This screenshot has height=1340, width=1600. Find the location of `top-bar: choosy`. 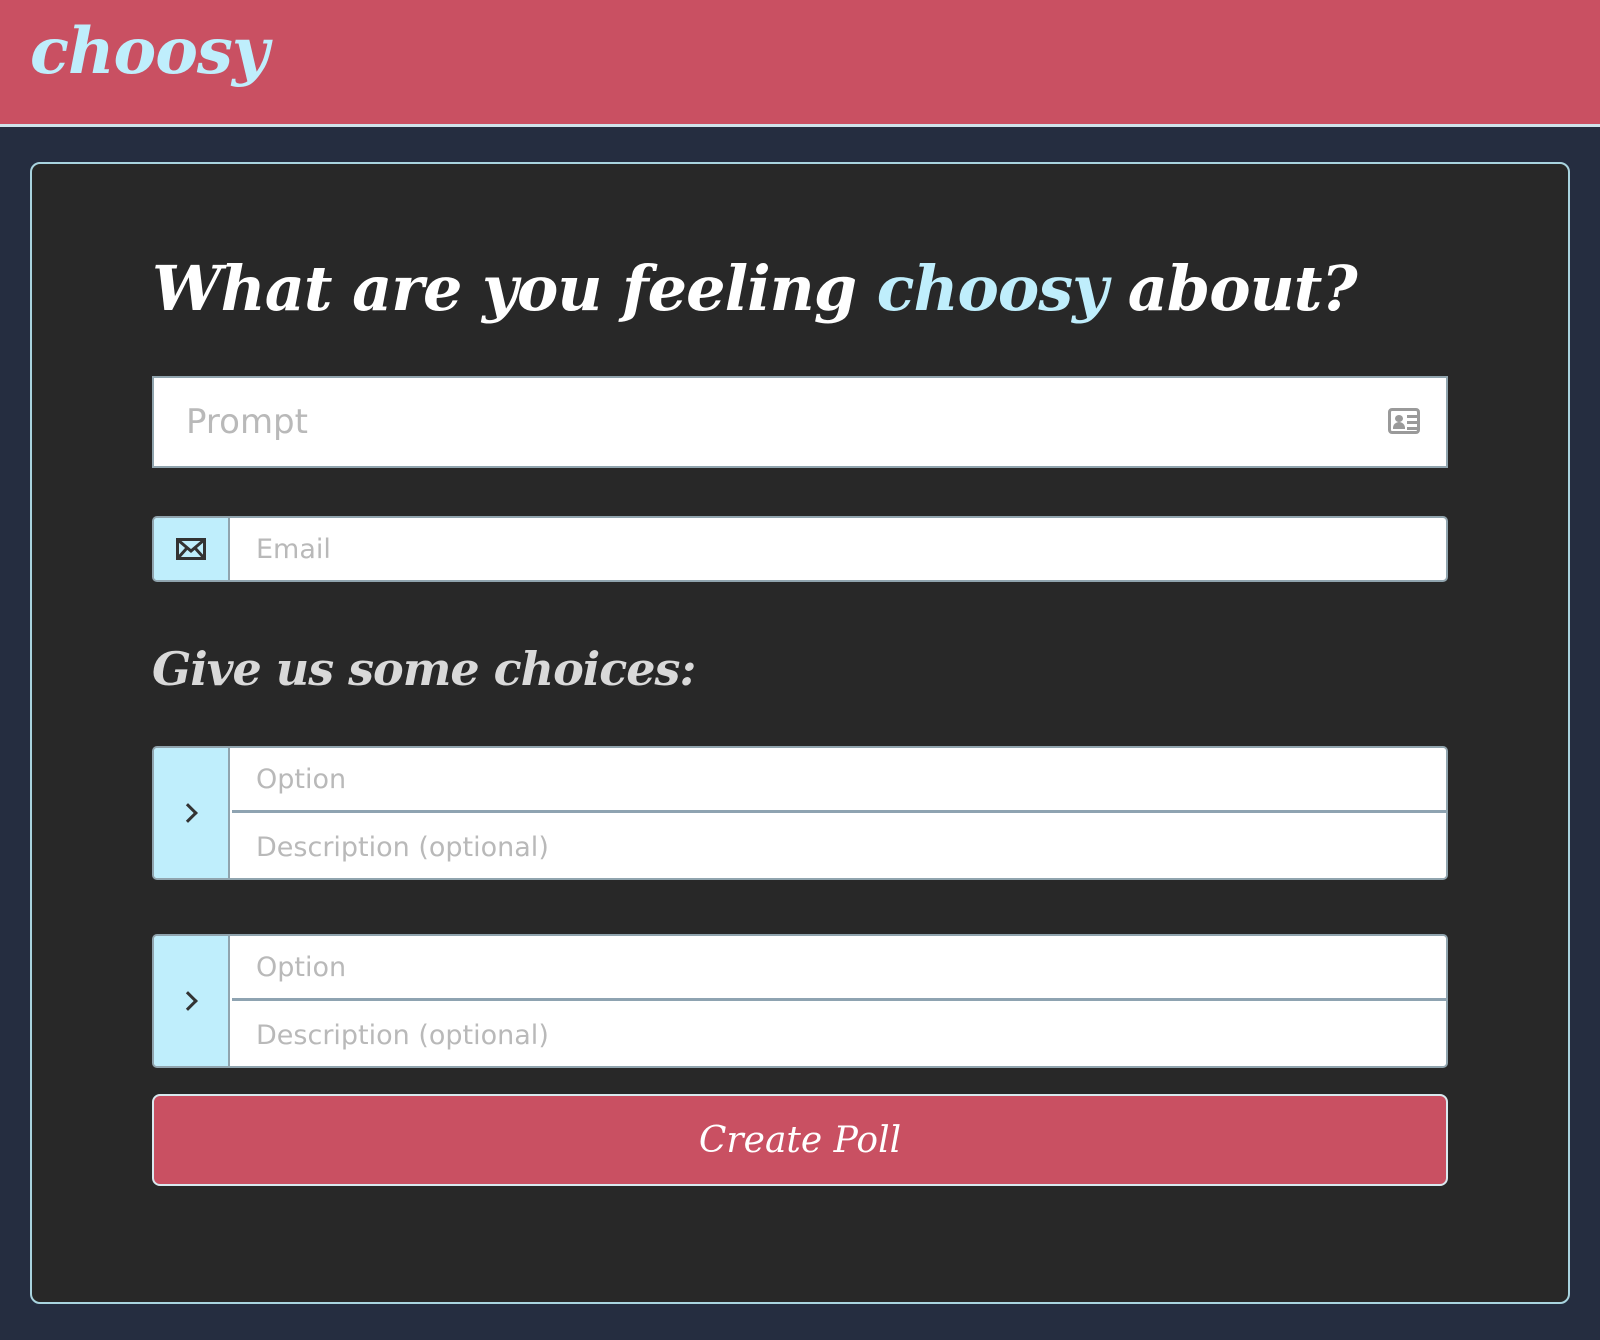

top-bar: choosy is located at coordinates (800, 63).